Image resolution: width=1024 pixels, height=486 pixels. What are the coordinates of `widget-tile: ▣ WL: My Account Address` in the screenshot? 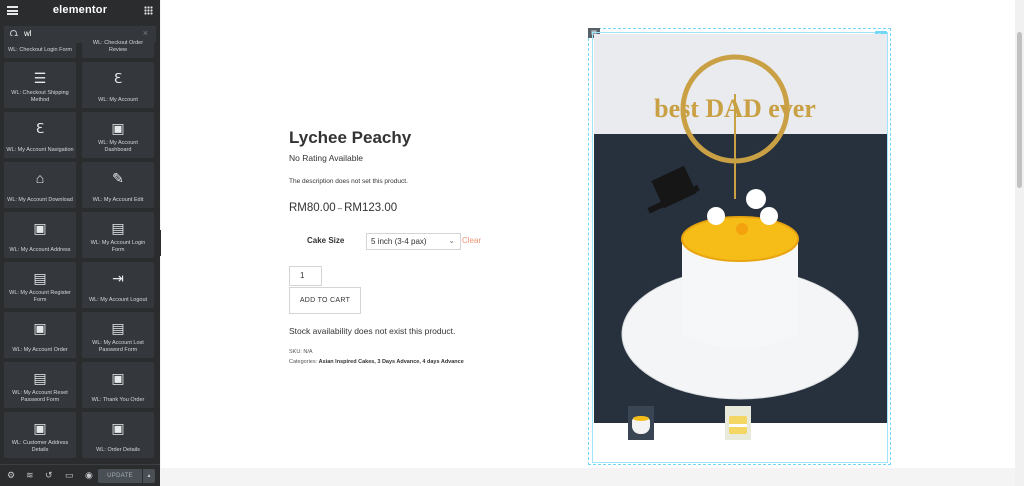 It's located at (40, 235).